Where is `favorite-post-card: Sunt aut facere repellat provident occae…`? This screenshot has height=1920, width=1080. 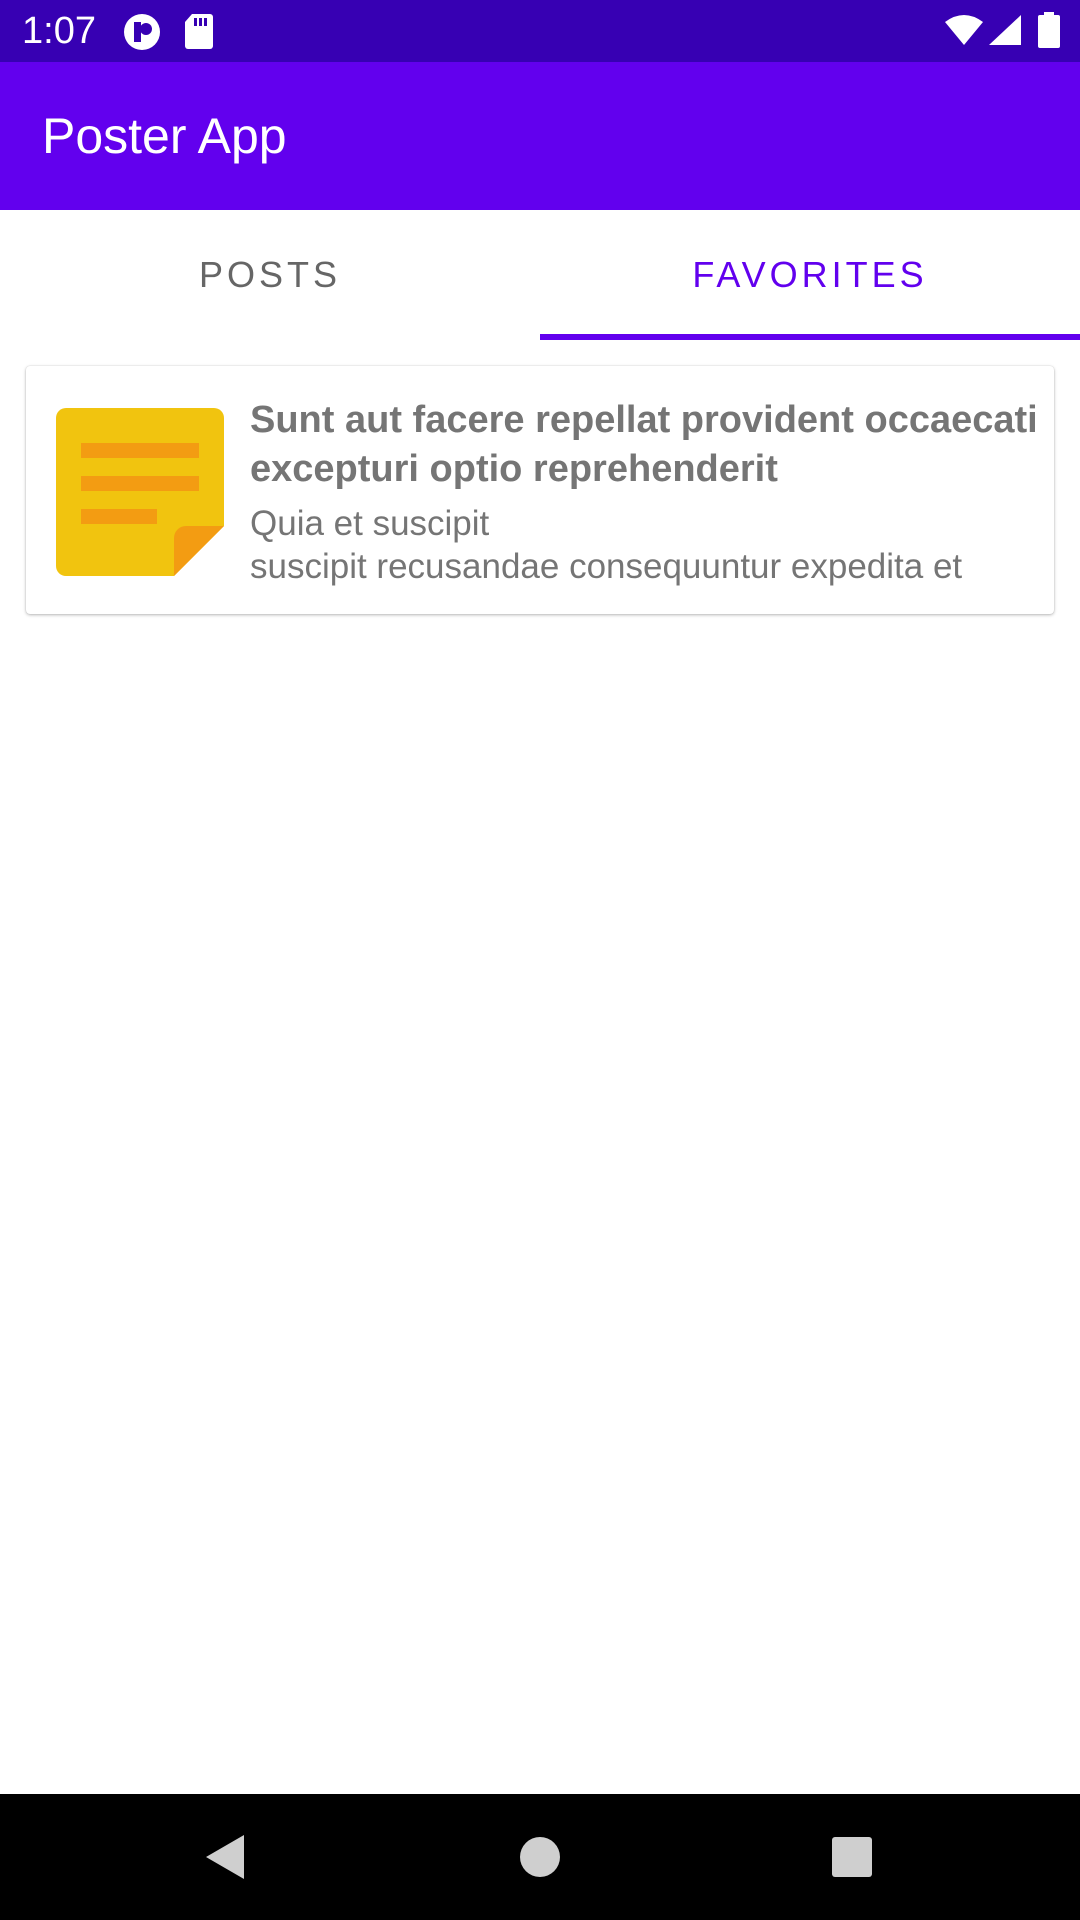 favorite-post-card: Sunt aut facere repellat provident occae… is located at coordinates (540, 490).